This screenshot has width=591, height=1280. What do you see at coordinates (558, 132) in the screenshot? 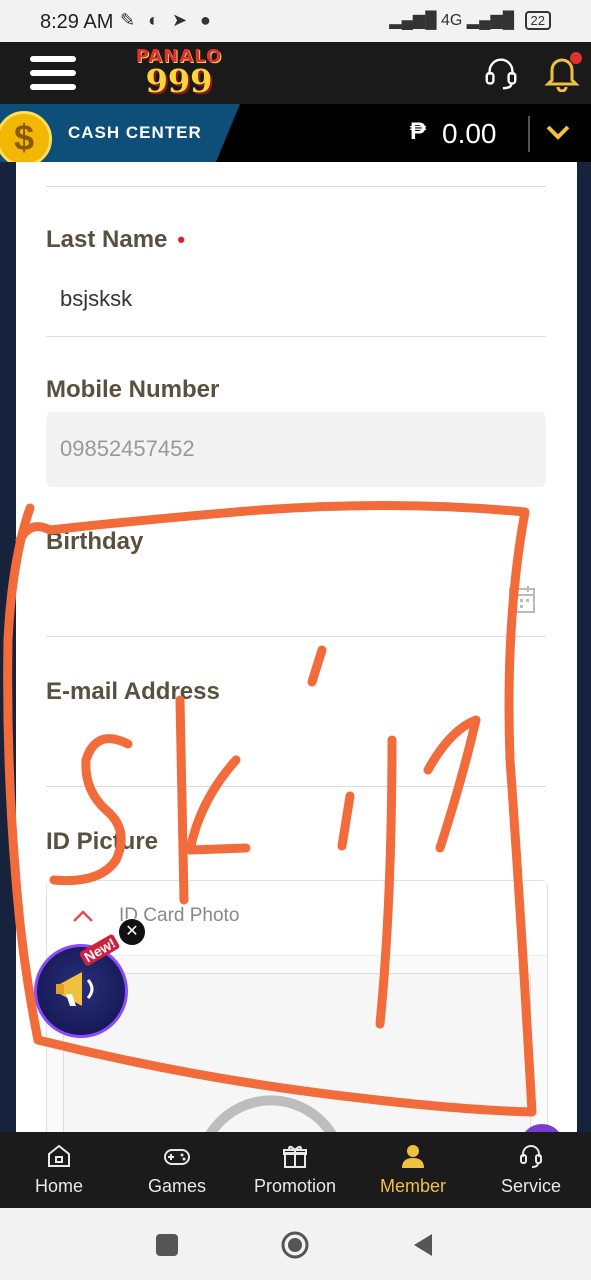
I see `chevron-down-icon` at bounding box center [558, 132].